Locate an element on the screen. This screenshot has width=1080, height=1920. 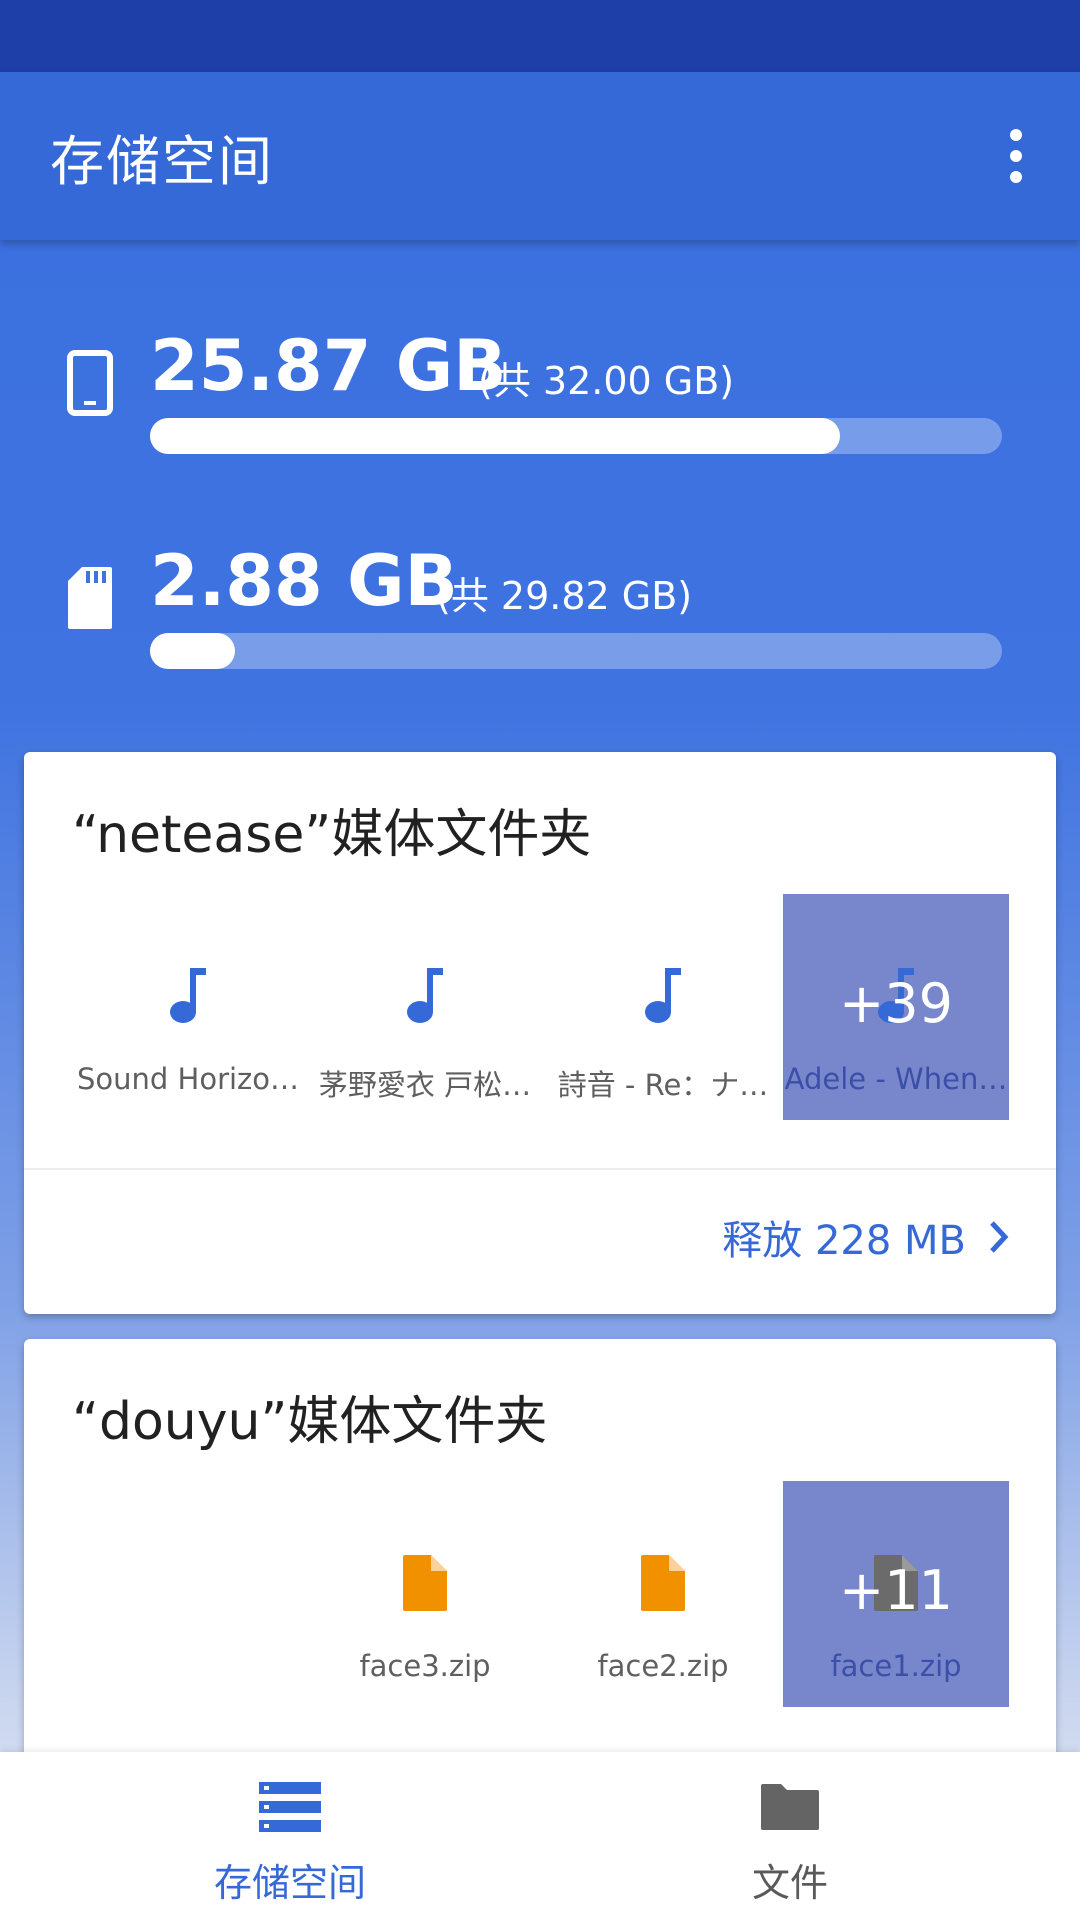
nav-item-files: 文件 is located at coordinates (790, 1836).